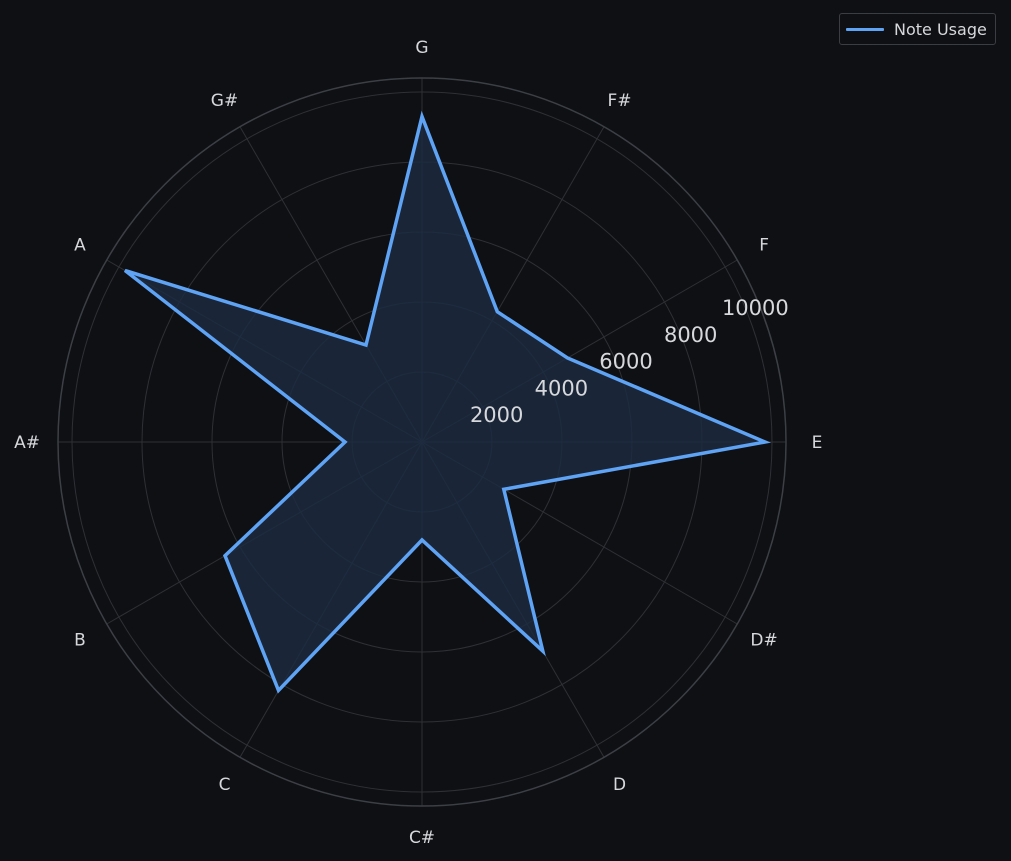 The image size is (1011, 861). What do you see at coordinates (755, 308) in the screenshot?
I see `radial-tick-label-10000: 10000` at bounding box center [755, 308].